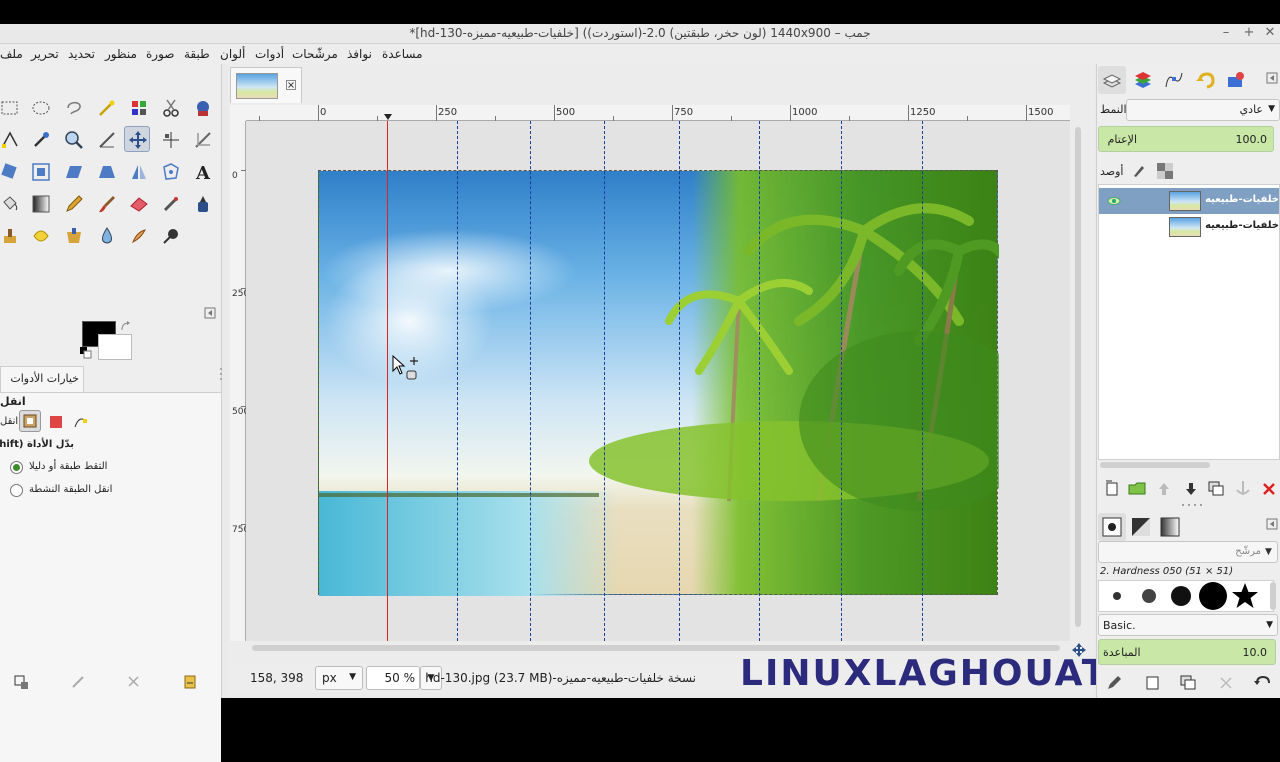  I want to click on zoom-tool, so click(74, 140).